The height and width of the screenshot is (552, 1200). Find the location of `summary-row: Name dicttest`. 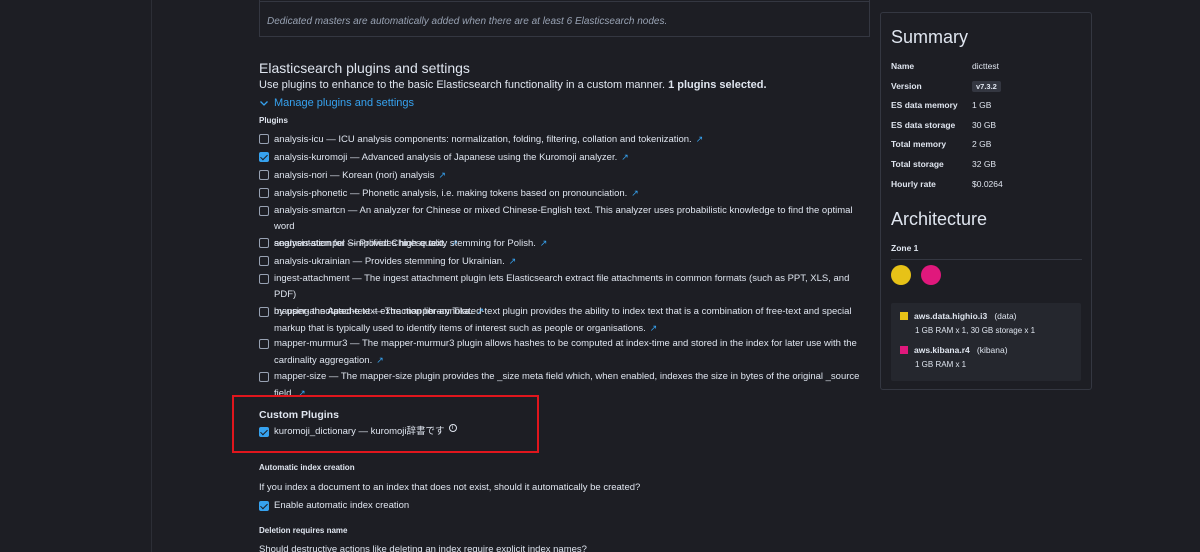

summary-row: Name dicttest is located at coordinates (988, 66).